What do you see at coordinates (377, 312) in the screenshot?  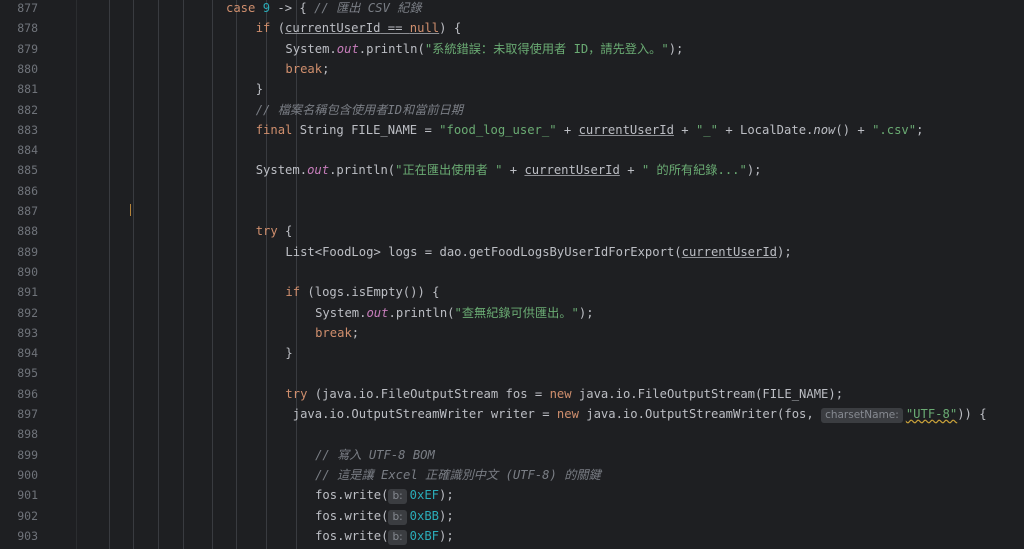 I see `field-token: out` at bounding box center [377, 312].